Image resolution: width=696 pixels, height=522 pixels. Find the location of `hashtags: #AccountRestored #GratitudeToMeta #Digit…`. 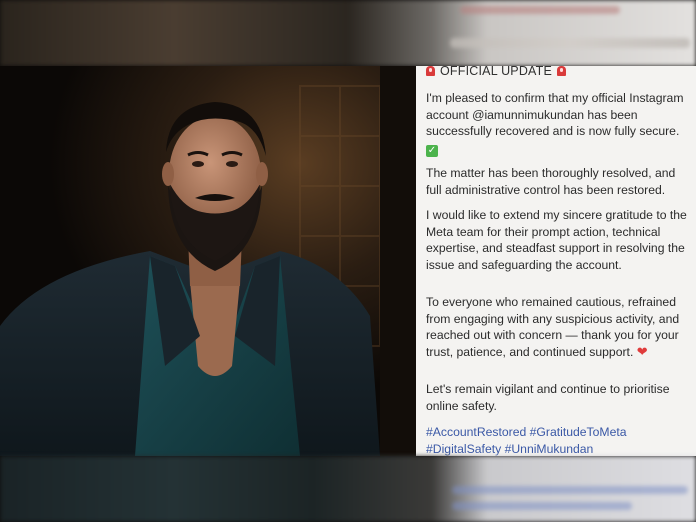

hashtags: #AccountRestored #GratitudeToMeta #Digit… is located at coordinates (557, 440).